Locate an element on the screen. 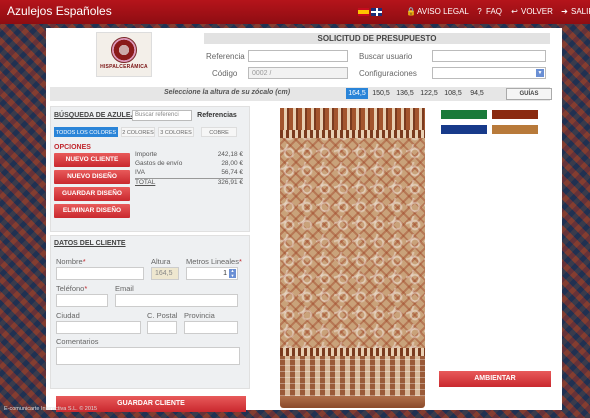 The width and height of the screenshot is (590, 418). logo-text: HISPALCERÁMICA is located at coordinates (124, 67).